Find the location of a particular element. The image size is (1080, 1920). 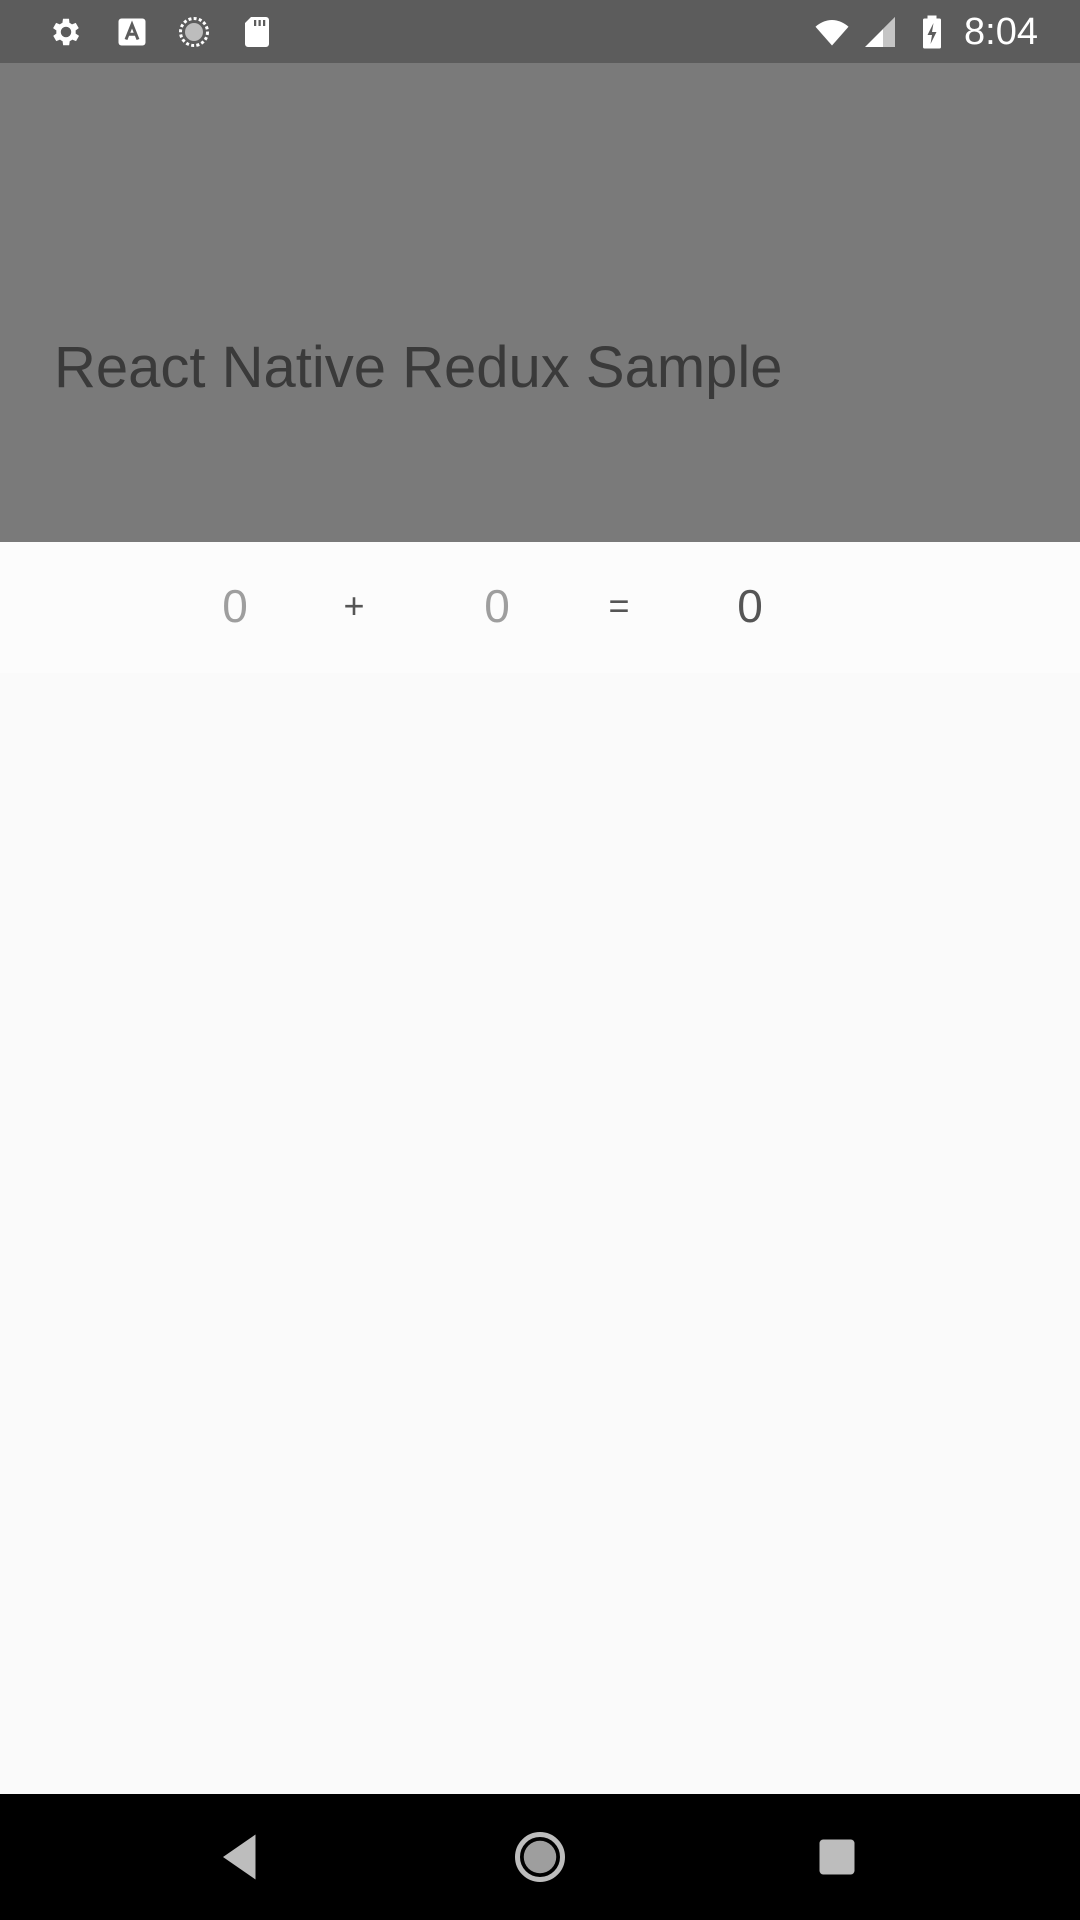

page-title: React Native Redux Sample is located at coordinates (418, 367).